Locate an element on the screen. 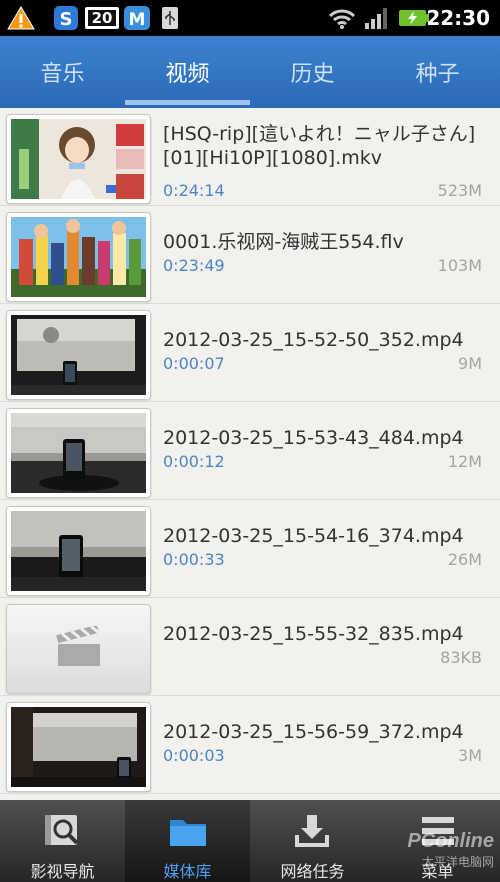 The image size is (500, 882). list-item: 2012-03-25_15-54-16_374.mp4 0:00:33 26M is located at coordinates (250, 549).